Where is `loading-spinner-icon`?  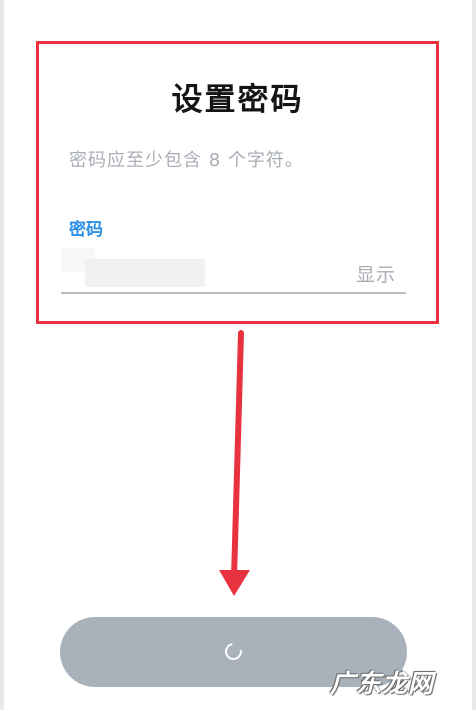 loading-spinner-icon is located at coordinates (233, 651).